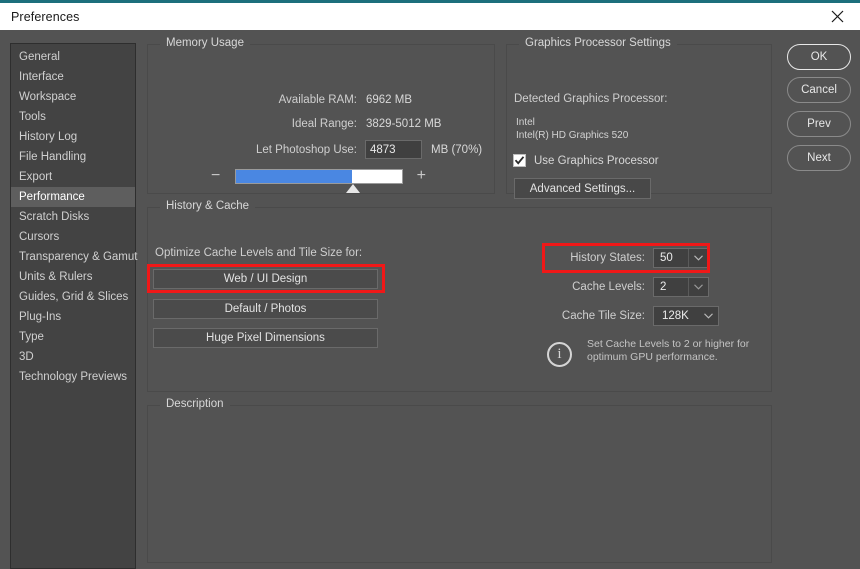 The width and height of the screenshot is (860, 569). I want to click on sidebar-item-transparency-gamut: Transparency & Gamut, so click(74, 257).